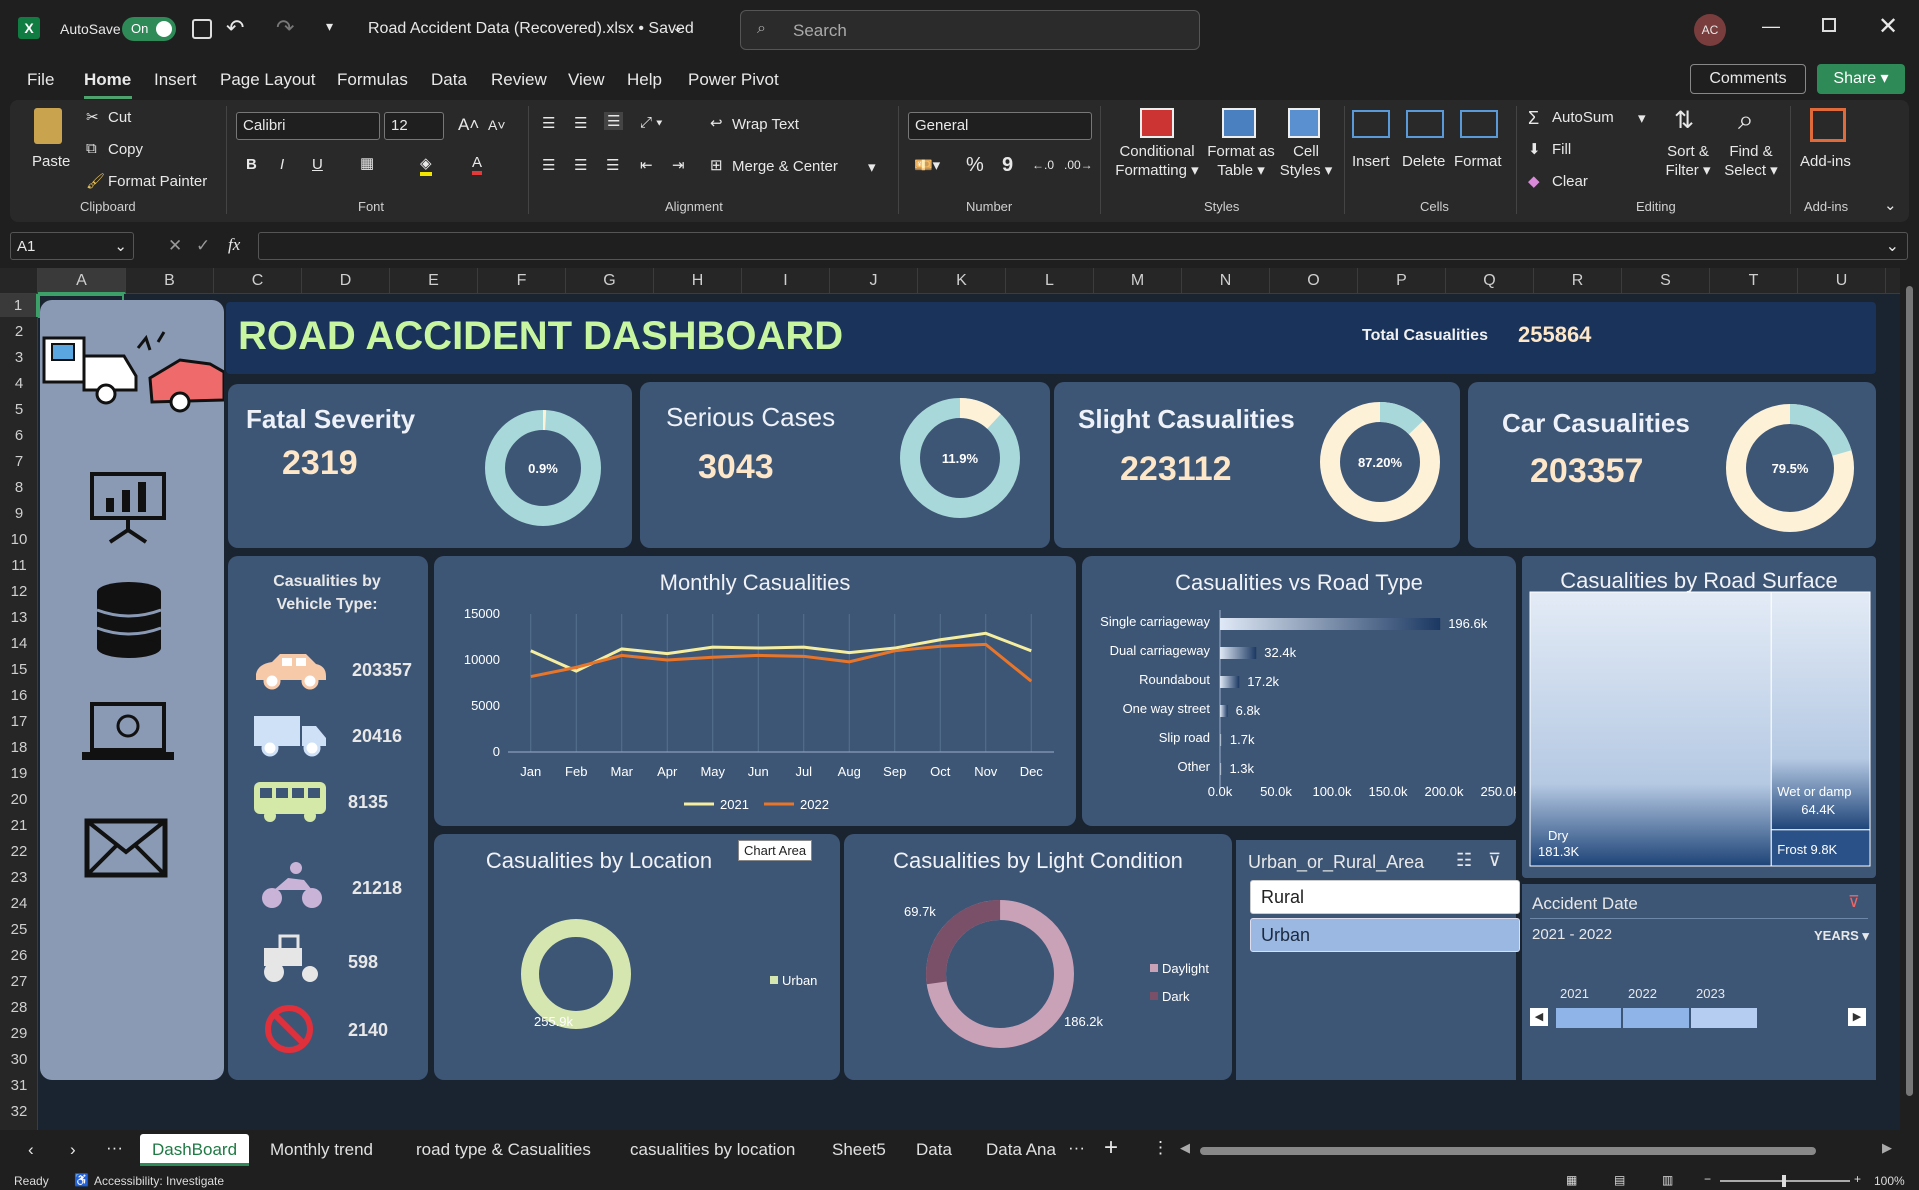 This screenshot has height=1190, width=1919. Describe the element at coordinates (497, 125) in the screenshot. I see `decrease-font-icon: A˅` at that location.